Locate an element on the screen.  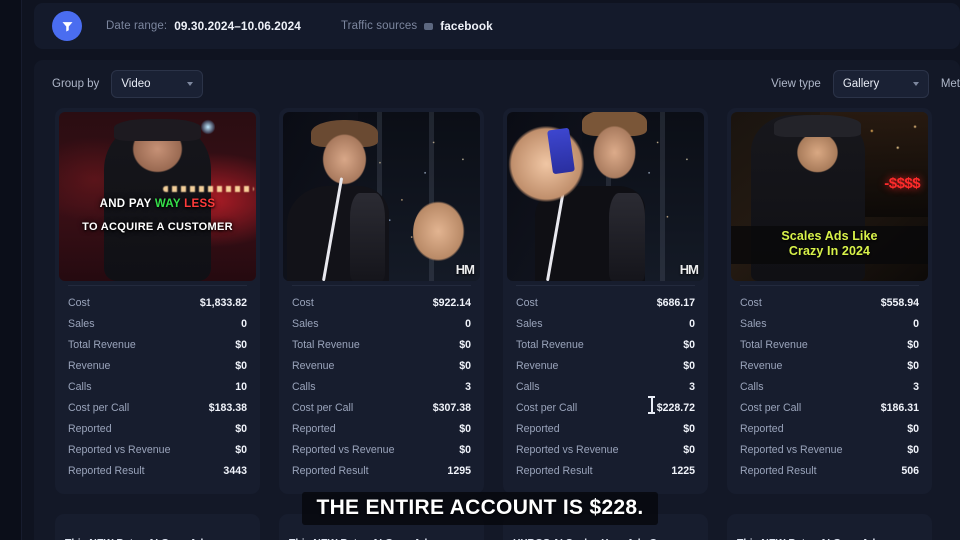
metric-row-calls: Calls 10 is located at coordinates (157, 386).